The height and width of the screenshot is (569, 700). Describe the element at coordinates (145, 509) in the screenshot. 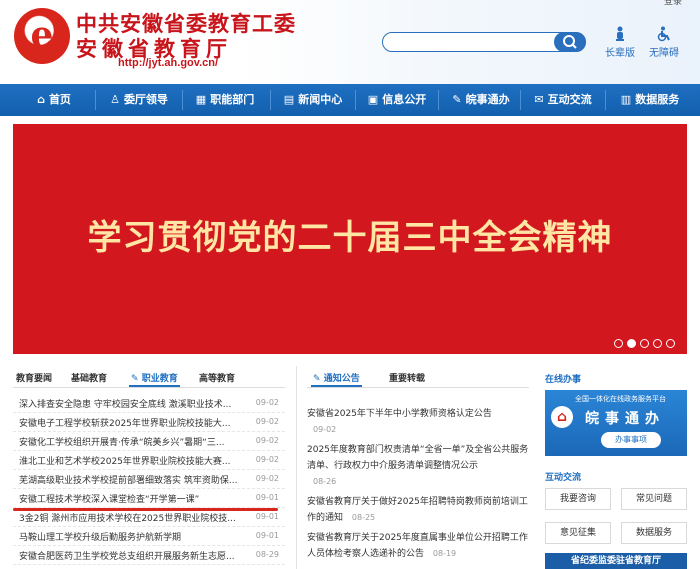

I see `highlight-underline` at that location.